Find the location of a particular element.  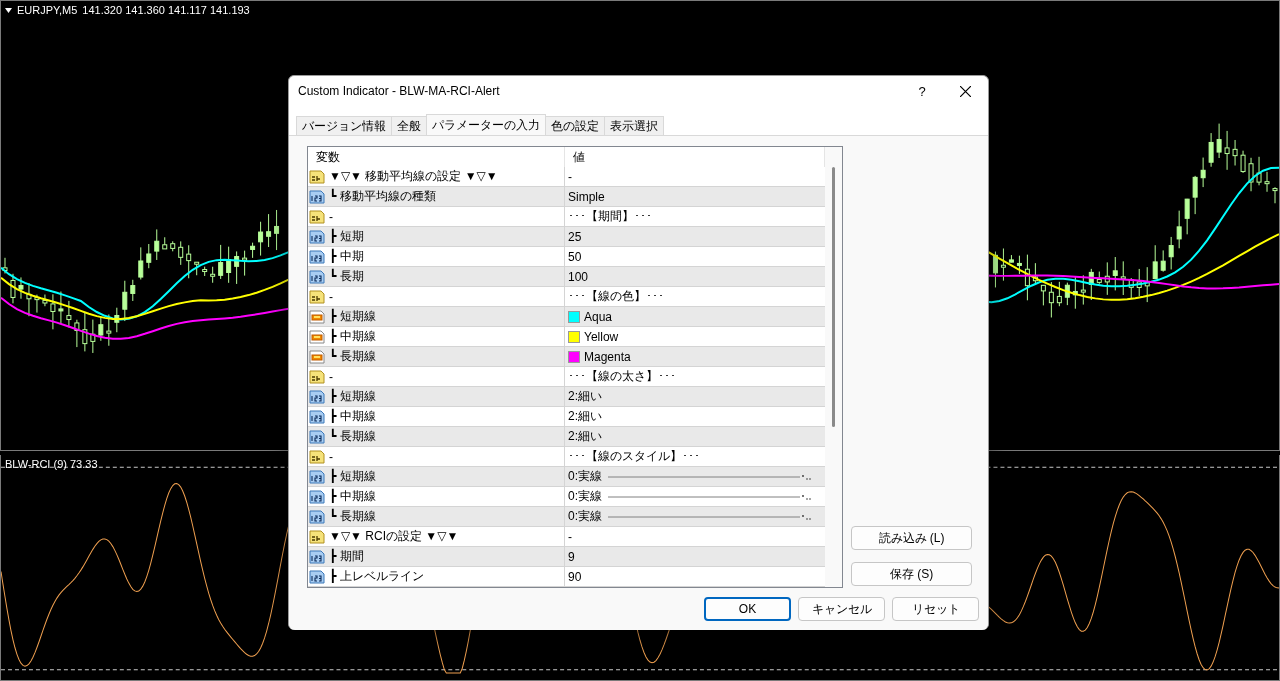

value-text: 25 is located at coordinates (575, 236).